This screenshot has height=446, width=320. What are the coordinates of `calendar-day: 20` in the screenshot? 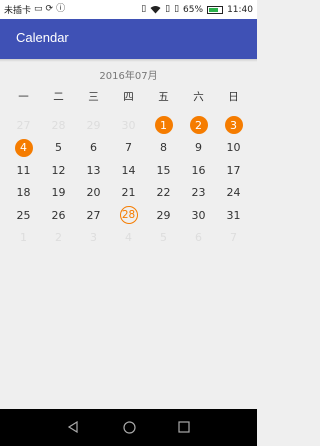 It's located at (93, 193).